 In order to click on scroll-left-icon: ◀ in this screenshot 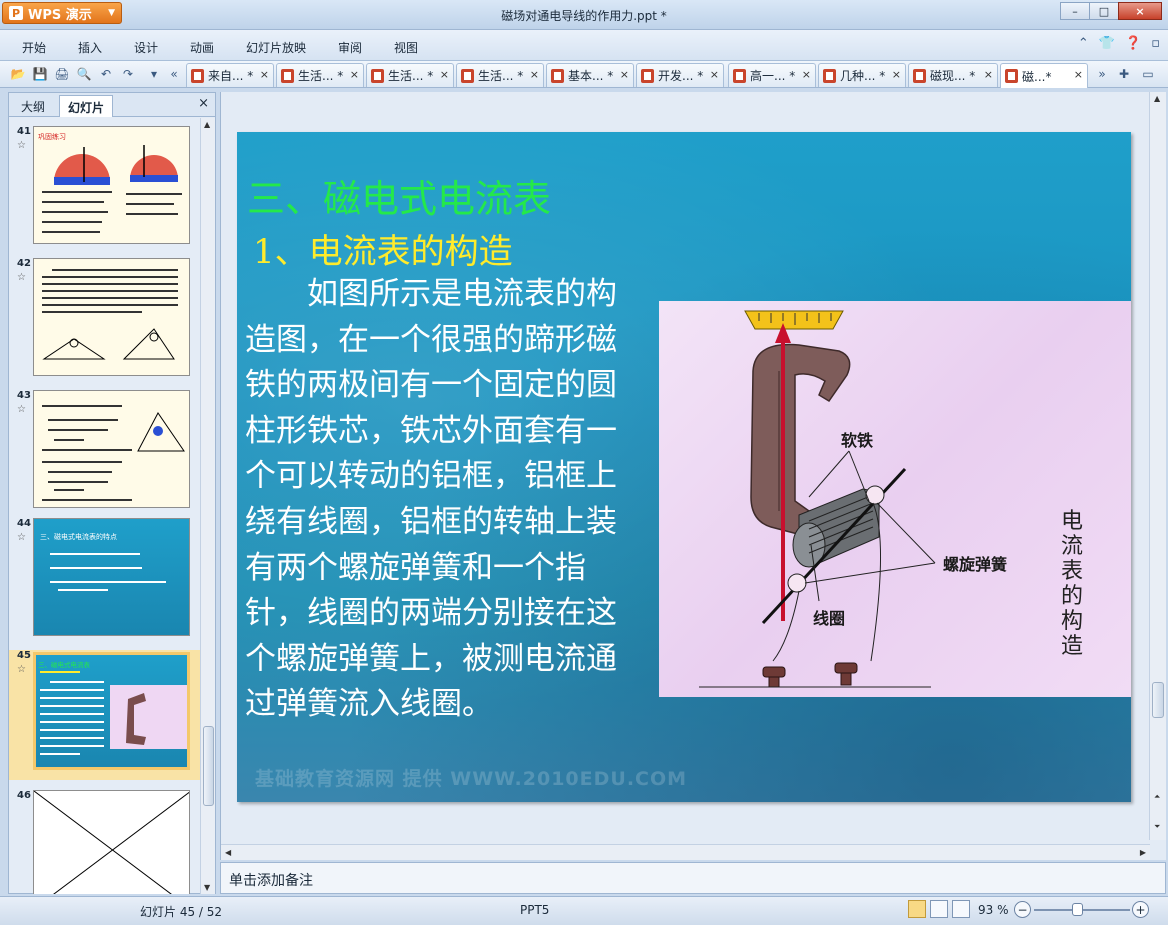, I will do `click(228, 852)`.